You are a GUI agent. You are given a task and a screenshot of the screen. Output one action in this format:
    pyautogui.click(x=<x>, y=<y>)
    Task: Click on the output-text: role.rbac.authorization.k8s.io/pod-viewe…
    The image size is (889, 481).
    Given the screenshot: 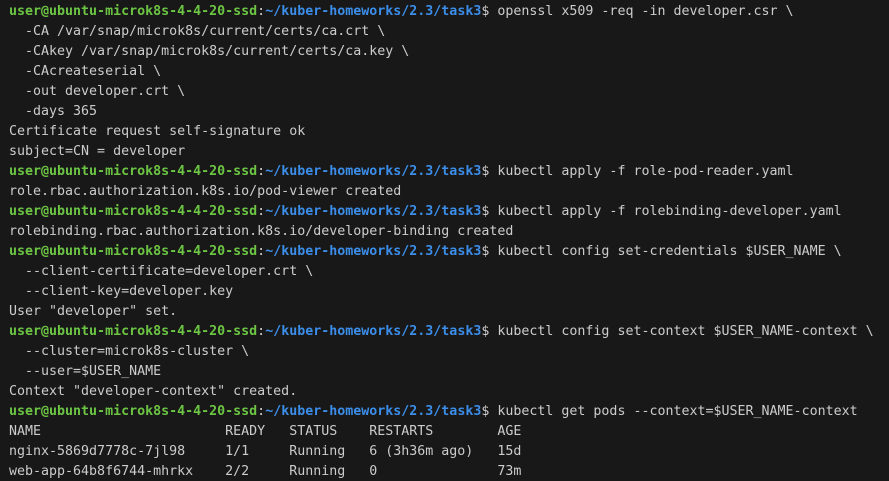 What is the action you would take?
    pyautogui.click(x=205, y=191)
    